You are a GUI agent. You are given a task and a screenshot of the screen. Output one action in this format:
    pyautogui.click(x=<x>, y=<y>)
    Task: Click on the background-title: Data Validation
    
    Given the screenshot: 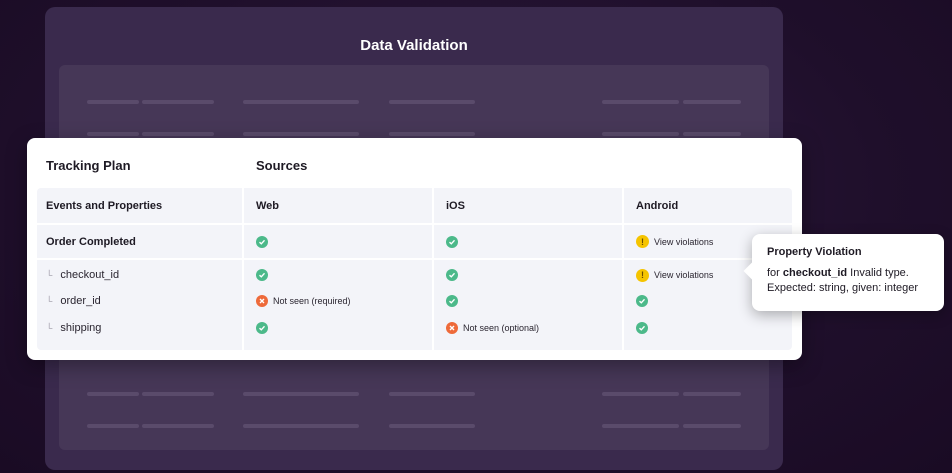 What is the action you would take?
    pyautogui.click(x=414, y=45)
    